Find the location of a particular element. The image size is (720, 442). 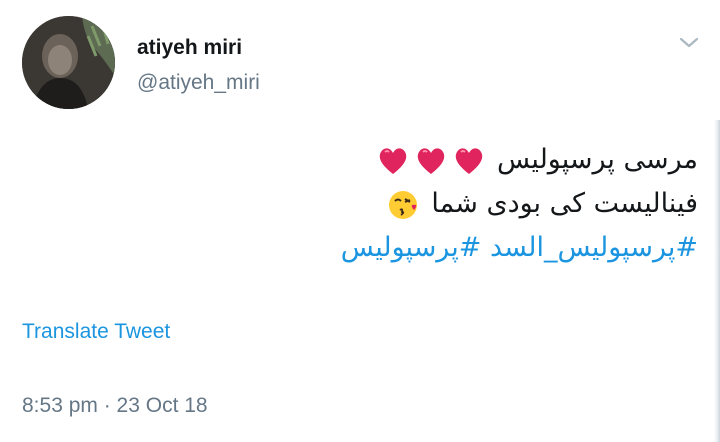

translate-tweet-link: Translate Tweet is located at coordinates (96, 332).